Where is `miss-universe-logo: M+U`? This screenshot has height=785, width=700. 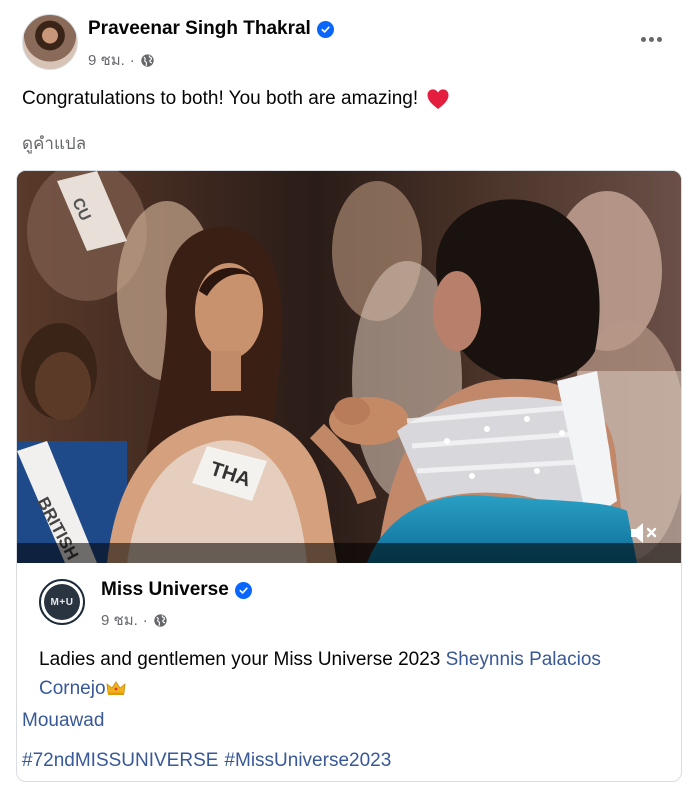
miss-universe-logo: M+U is located at coordinates (62, 602).